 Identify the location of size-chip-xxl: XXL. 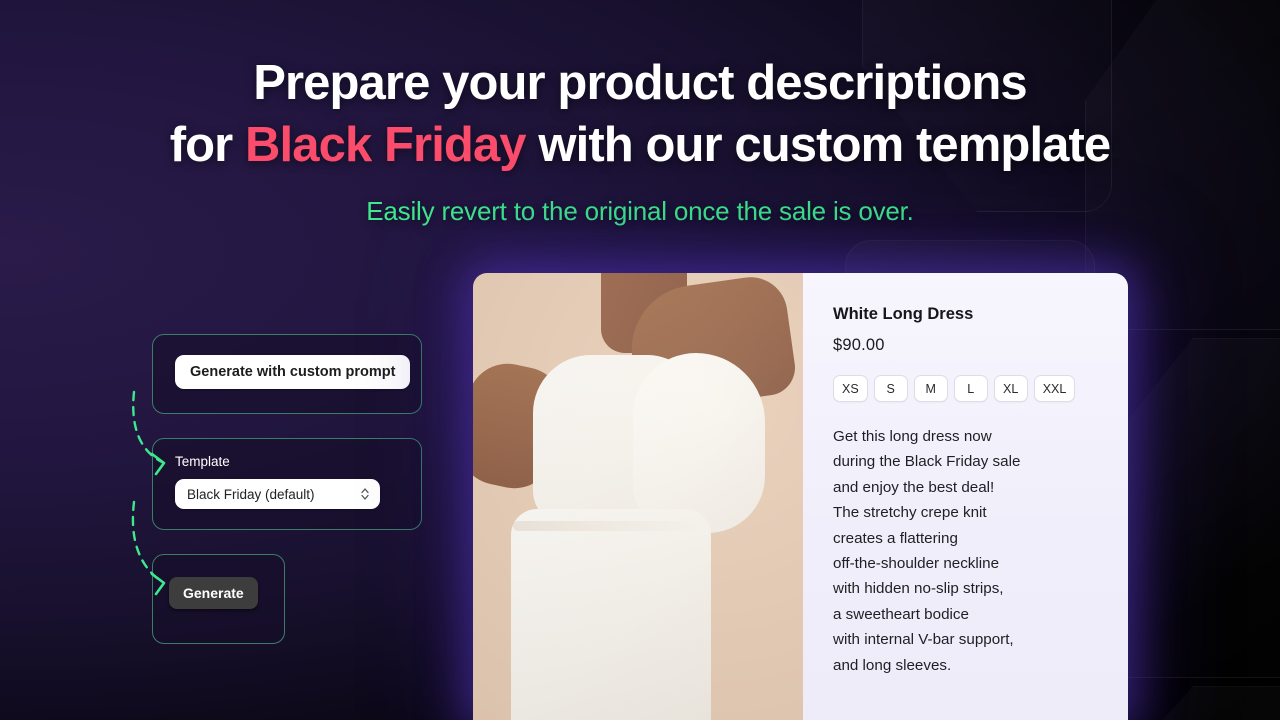
(1054, 388).